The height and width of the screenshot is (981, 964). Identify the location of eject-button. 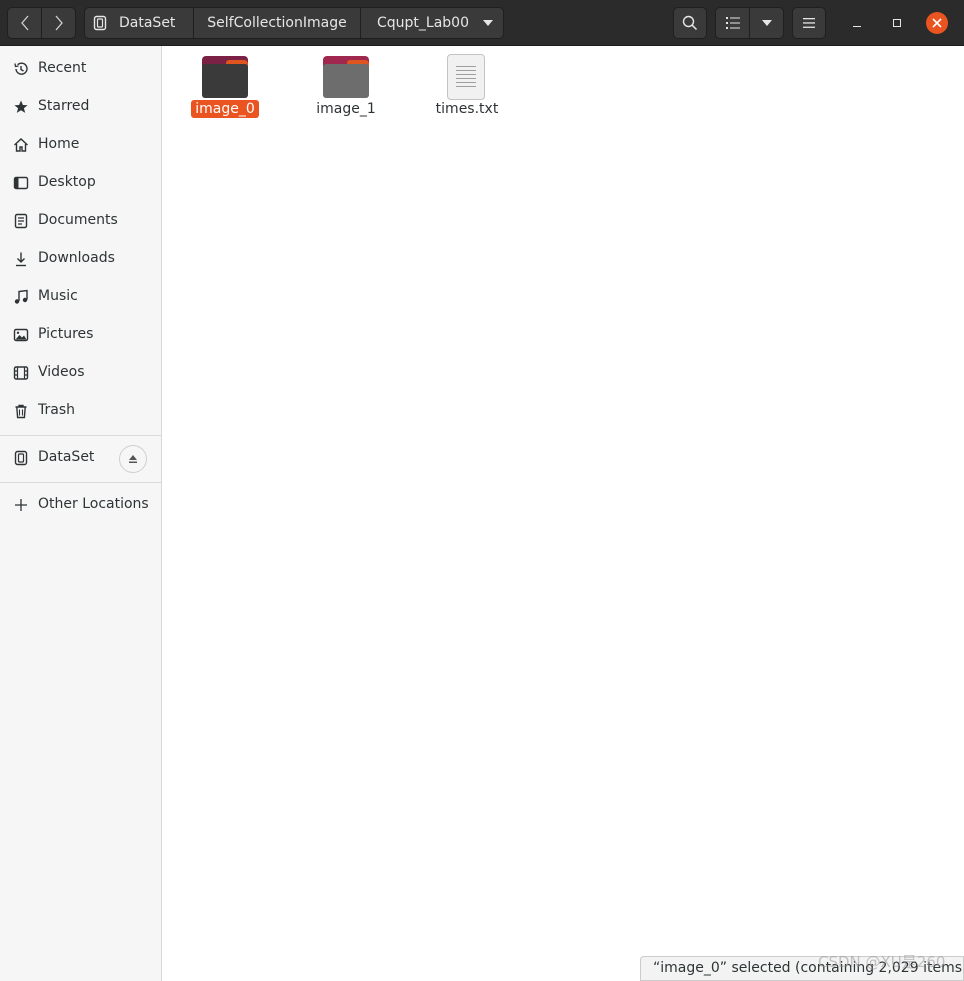
(133, 459).